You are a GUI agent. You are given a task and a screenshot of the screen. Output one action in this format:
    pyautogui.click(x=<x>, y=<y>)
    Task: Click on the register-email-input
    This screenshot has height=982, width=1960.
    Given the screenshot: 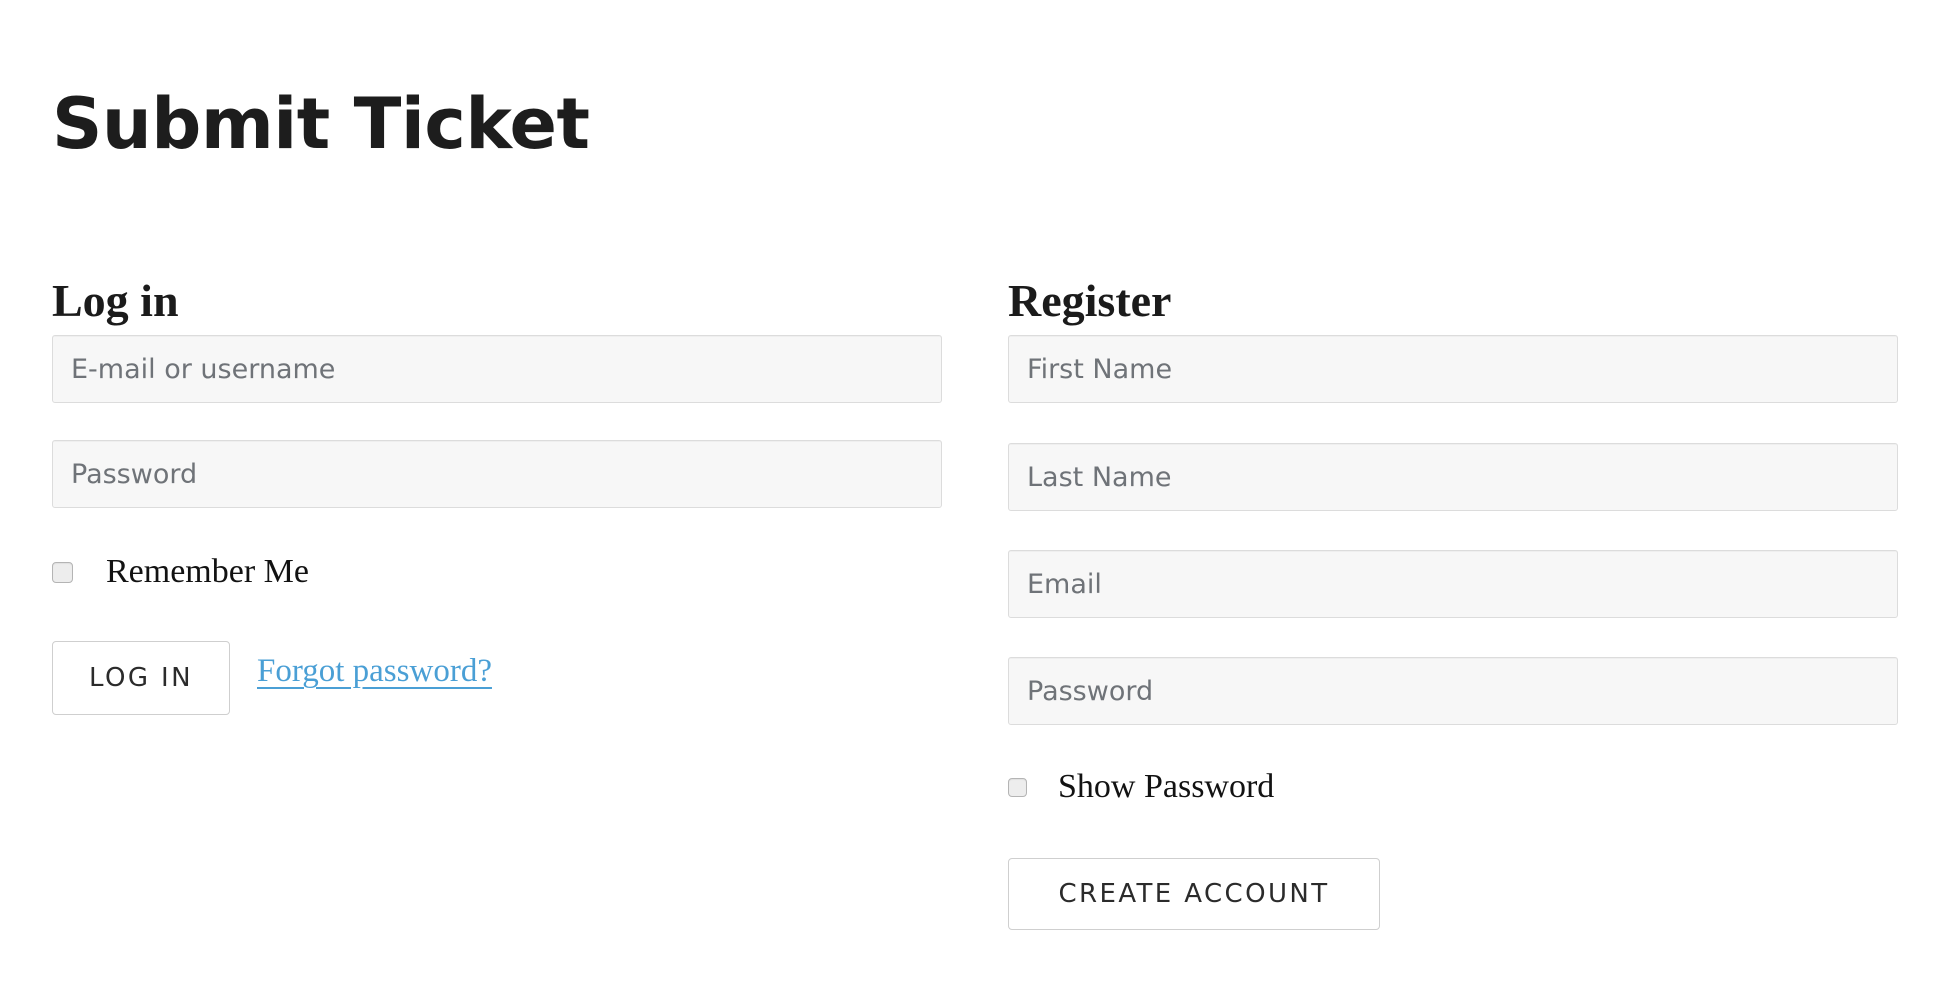 What is the action you would take?
    pyautogui.click(x=1453, y=584)
    